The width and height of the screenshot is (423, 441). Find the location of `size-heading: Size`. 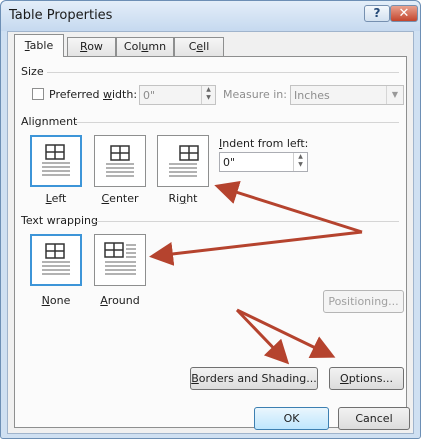

size-heading: Size is located at coordinates (32, 71).